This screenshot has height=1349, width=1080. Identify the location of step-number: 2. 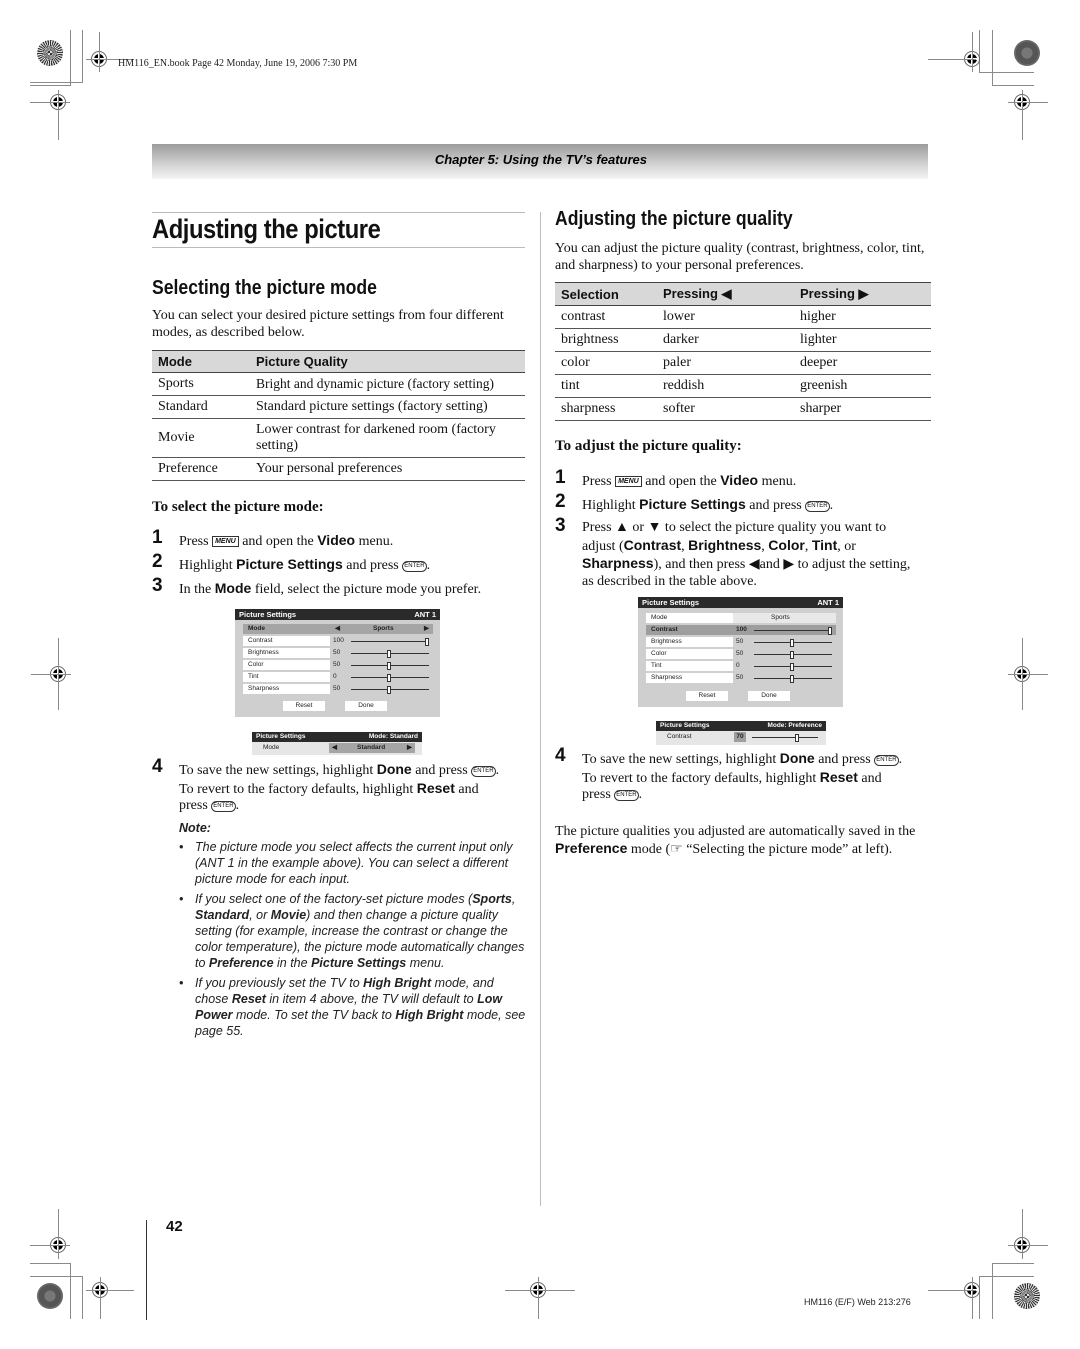
(157, 561).